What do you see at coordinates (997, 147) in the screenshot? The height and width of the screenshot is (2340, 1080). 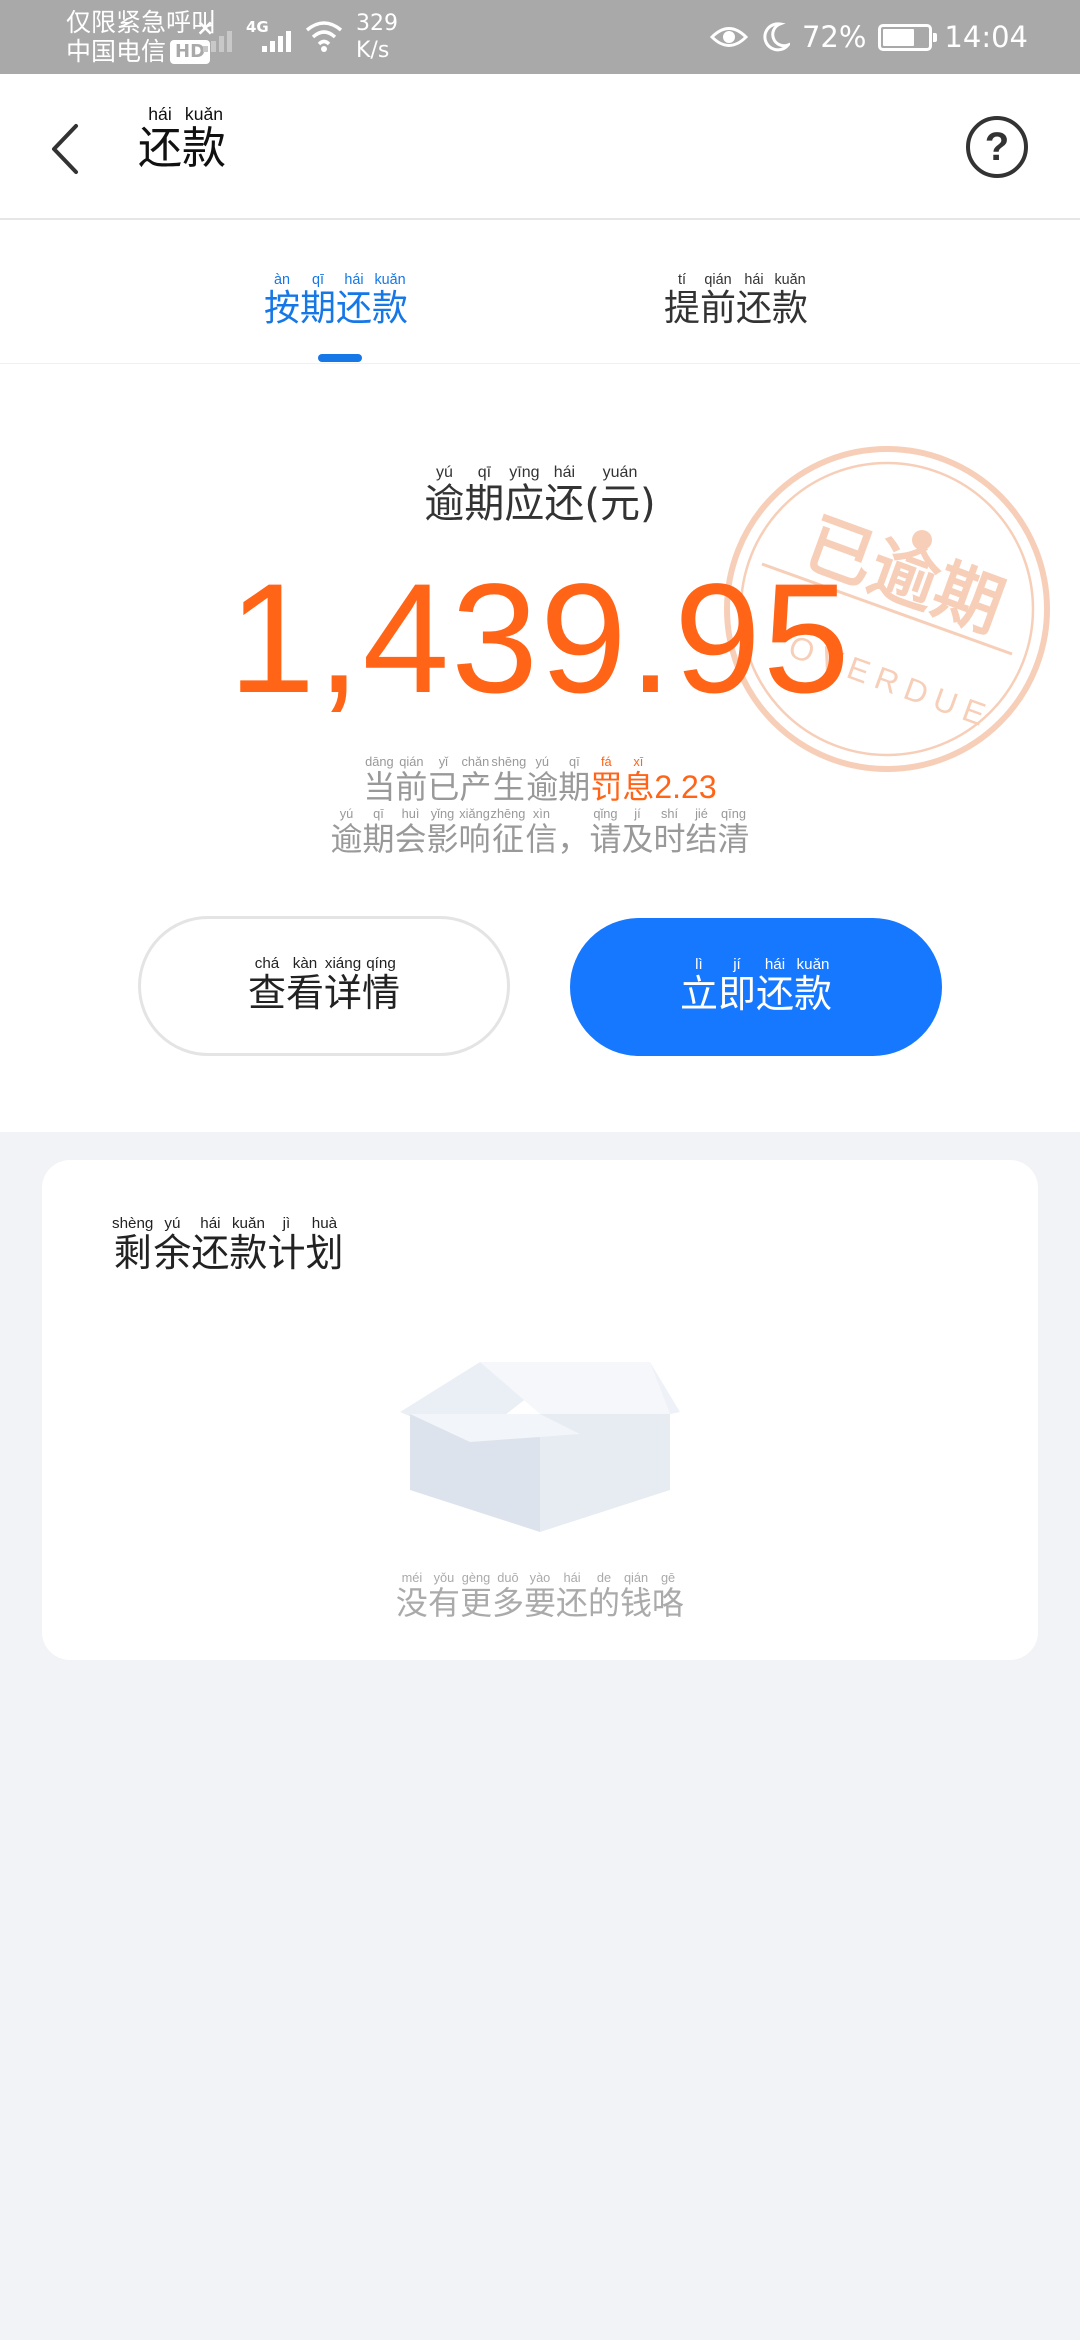 I see `help-circle-icon: ?` at bounding box center [997, 147].